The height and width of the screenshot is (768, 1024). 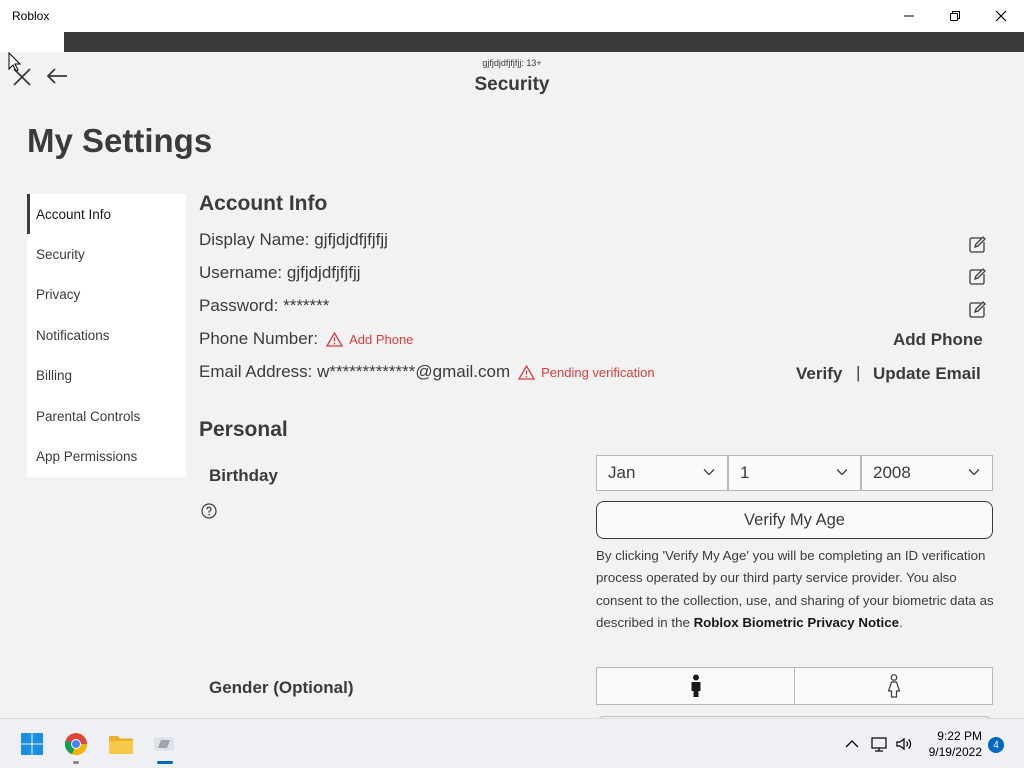 I want to click on sidebar-item-parental-controls: Parental Controls, so click(x=106, y=416).